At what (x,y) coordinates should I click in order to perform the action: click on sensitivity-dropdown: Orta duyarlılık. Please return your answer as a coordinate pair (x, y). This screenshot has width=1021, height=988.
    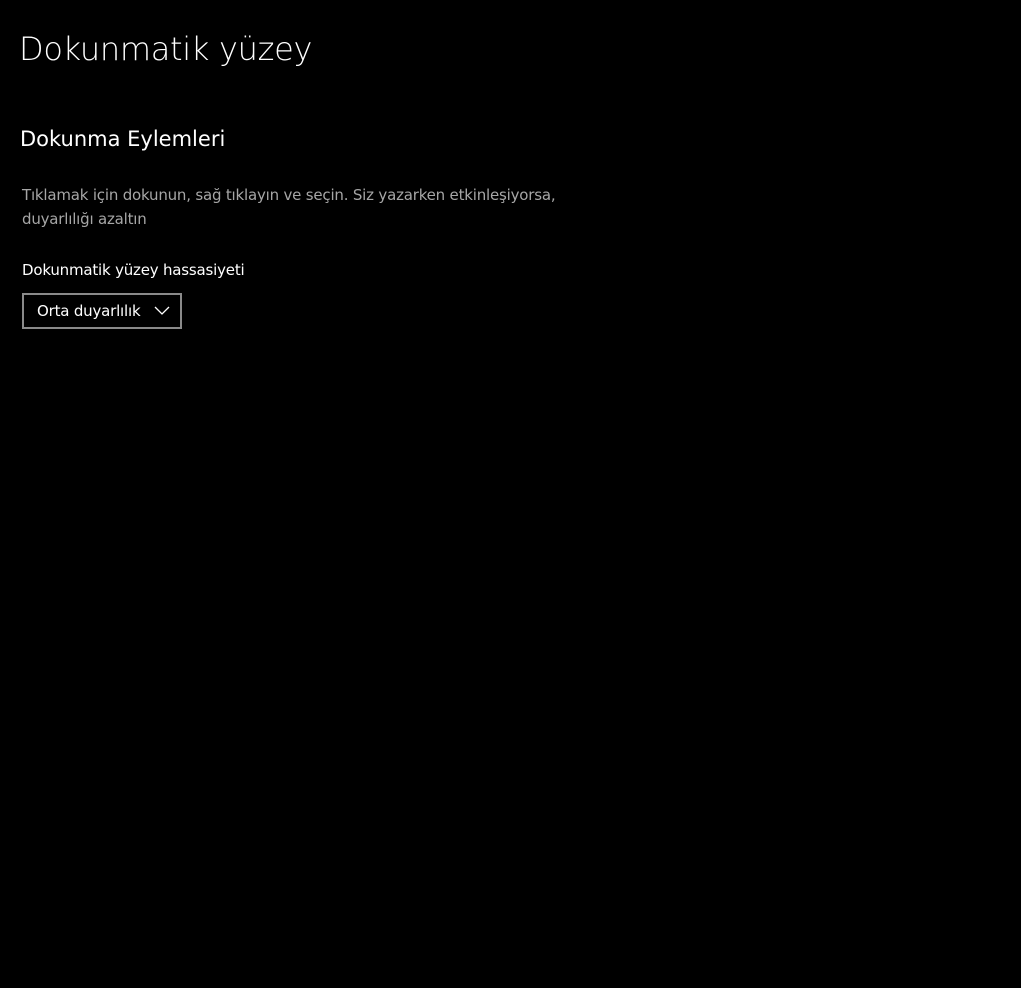
    Looking at the image, I should click on (102, 311).